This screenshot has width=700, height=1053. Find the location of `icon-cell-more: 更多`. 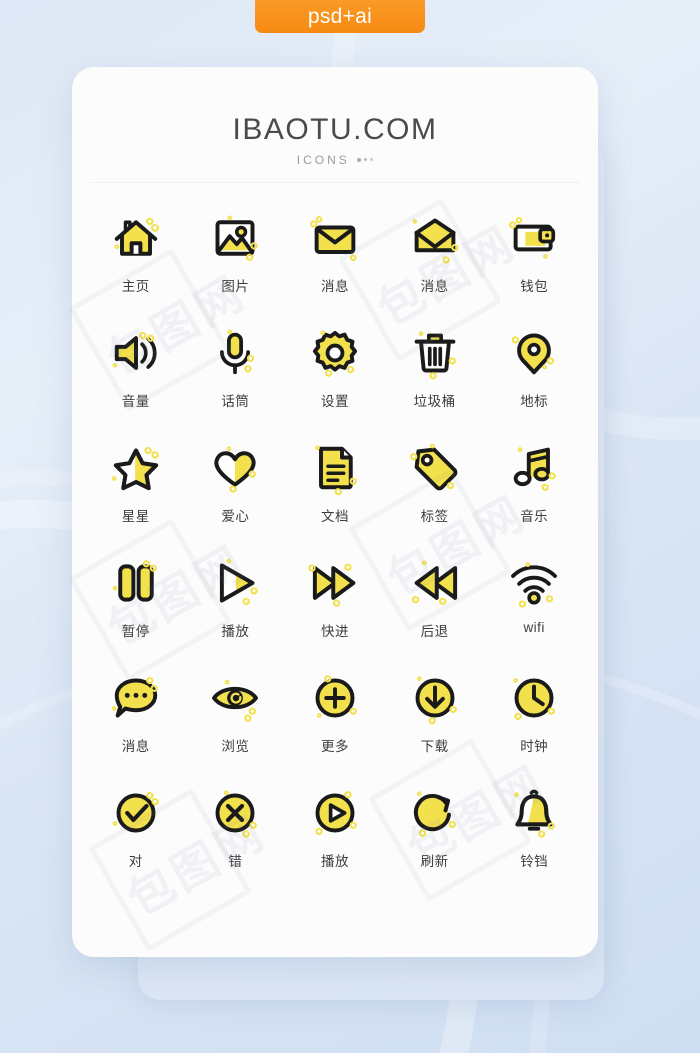

icon-cell-more: 更多 is located at coordinates (335, 726).